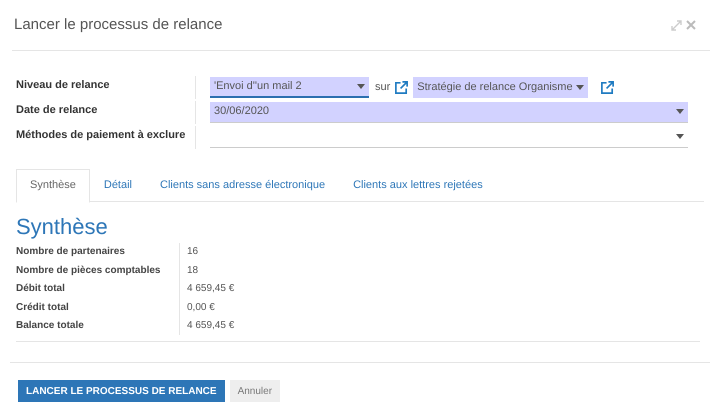 This screenshot has height=406, width=720. Describe the element at coordinates (118, 185) in the screenshot. I see `tab: Détail` at that location.